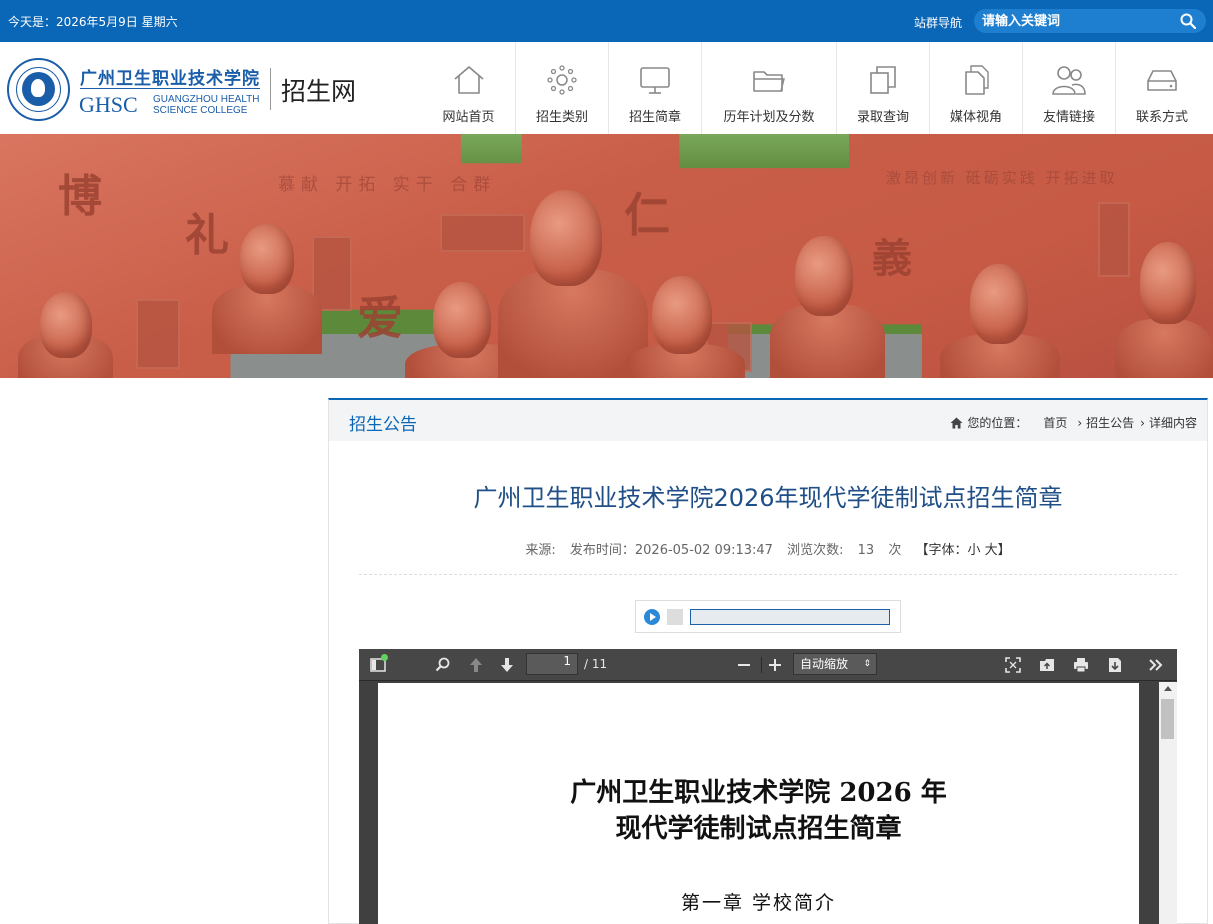  Describe the element at coordinates (1013, 665) in the screenshot. I see `presentation-mode-icon` at that location.